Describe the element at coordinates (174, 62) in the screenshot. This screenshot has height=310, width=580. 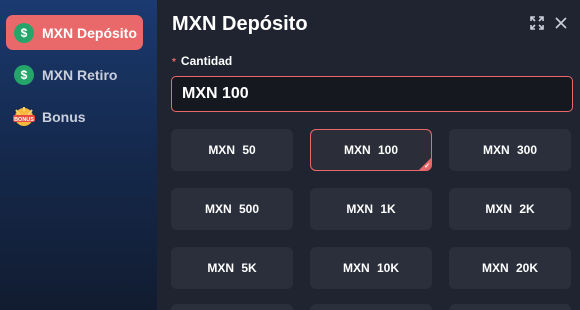
I see `required-mark: *` at that location.